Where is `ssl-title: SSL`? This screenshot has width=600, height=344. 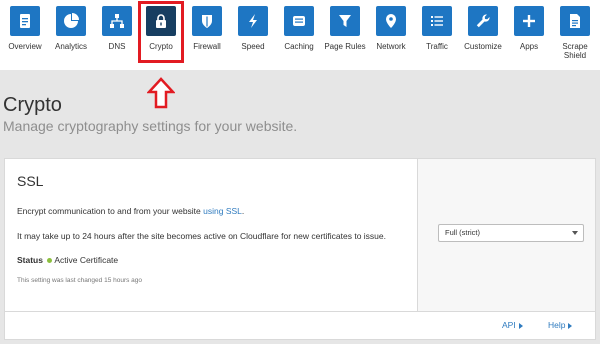 ssl-title: SSL is located at coordinates (30, 181).